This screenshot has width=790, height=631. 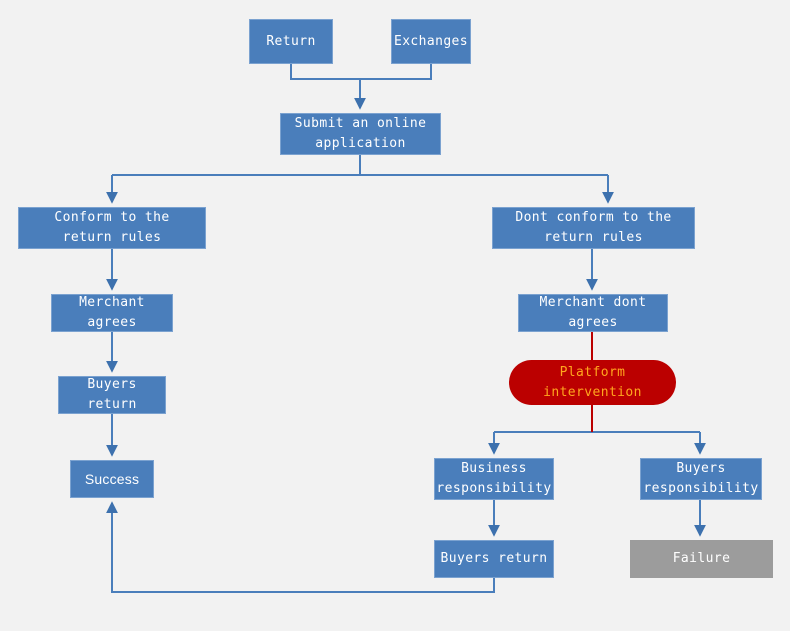 What do you see at coordinates (325, 72) in the screenshot?
I see `edge-return-to-submit` at bounding box center [325, 72].